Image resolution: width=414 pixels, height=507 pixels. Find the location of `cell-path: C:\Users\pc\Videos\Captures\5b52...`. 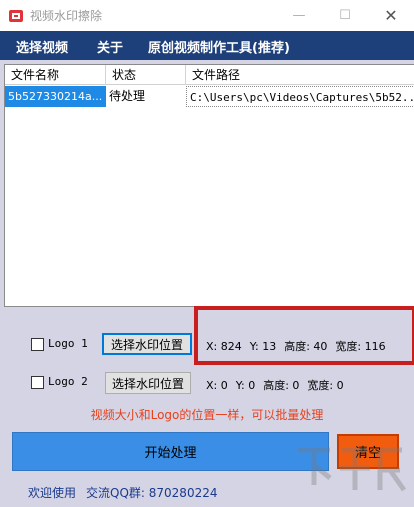

cell-path: C:\Users\pc\Videos\Captures\5b52... is located at coordinates (300, 96).